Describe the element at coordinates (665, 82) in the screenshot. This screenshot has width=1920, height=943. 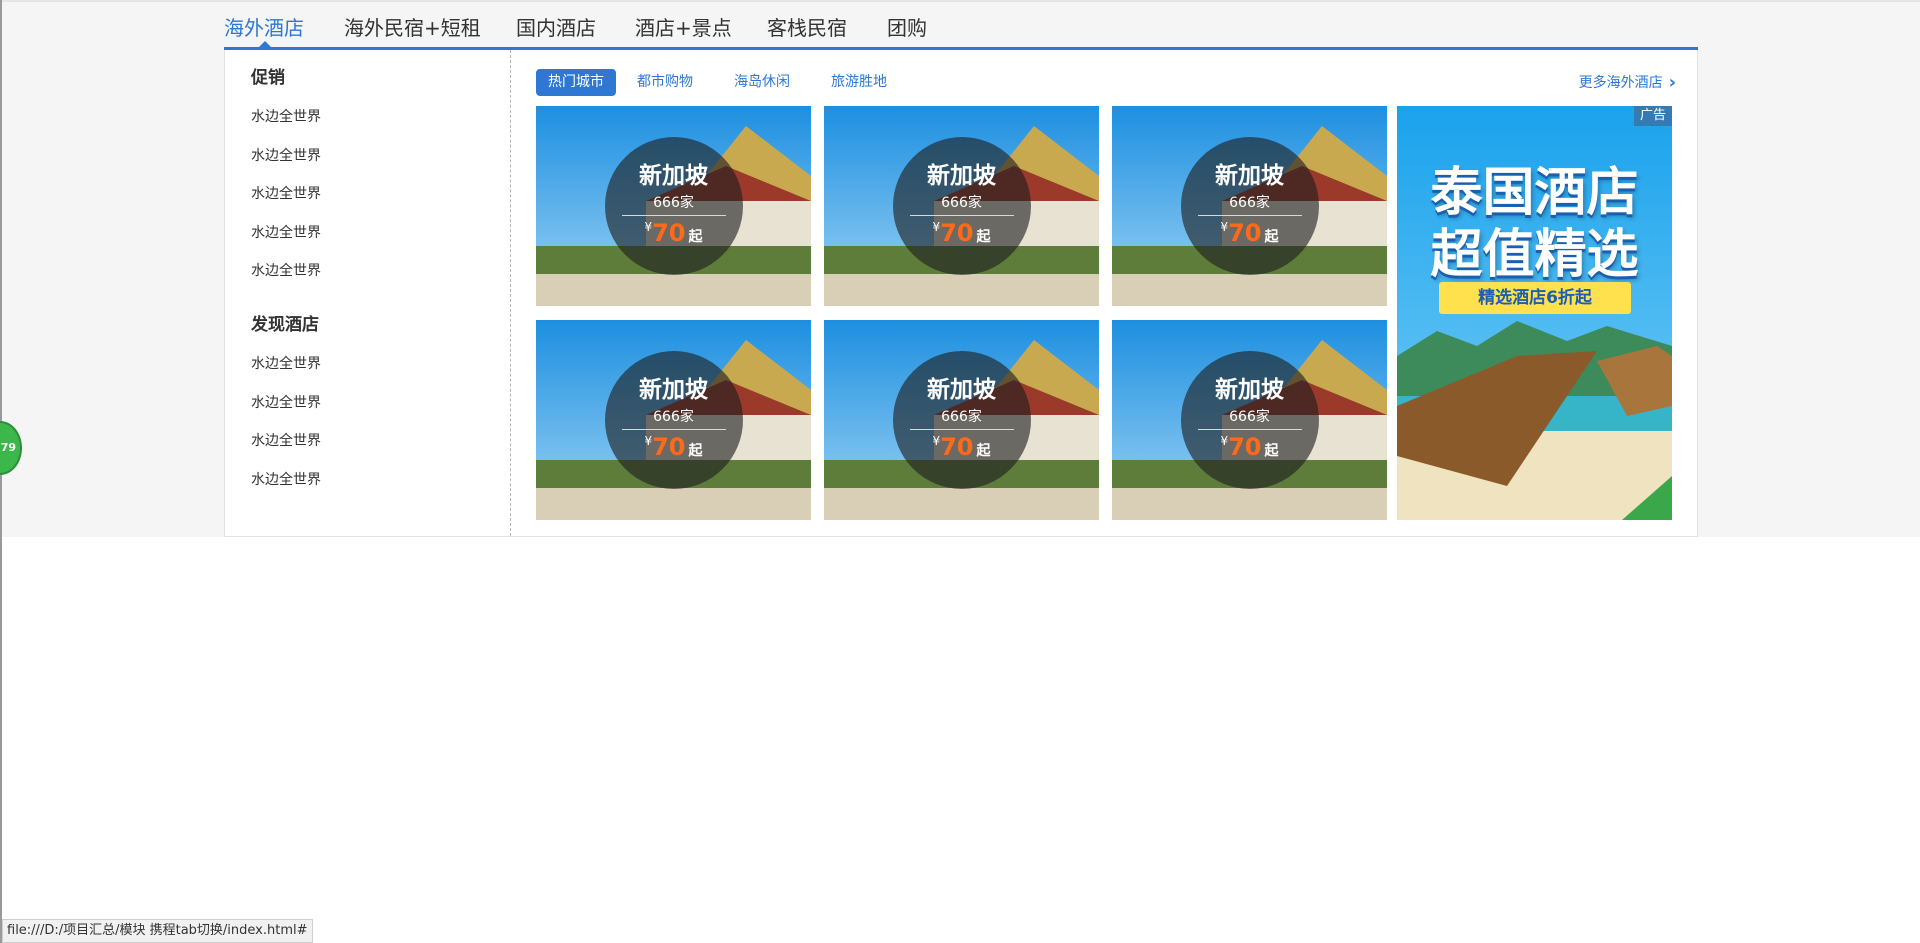
I see `subtab-city-shopping: 都市购物` at that location.